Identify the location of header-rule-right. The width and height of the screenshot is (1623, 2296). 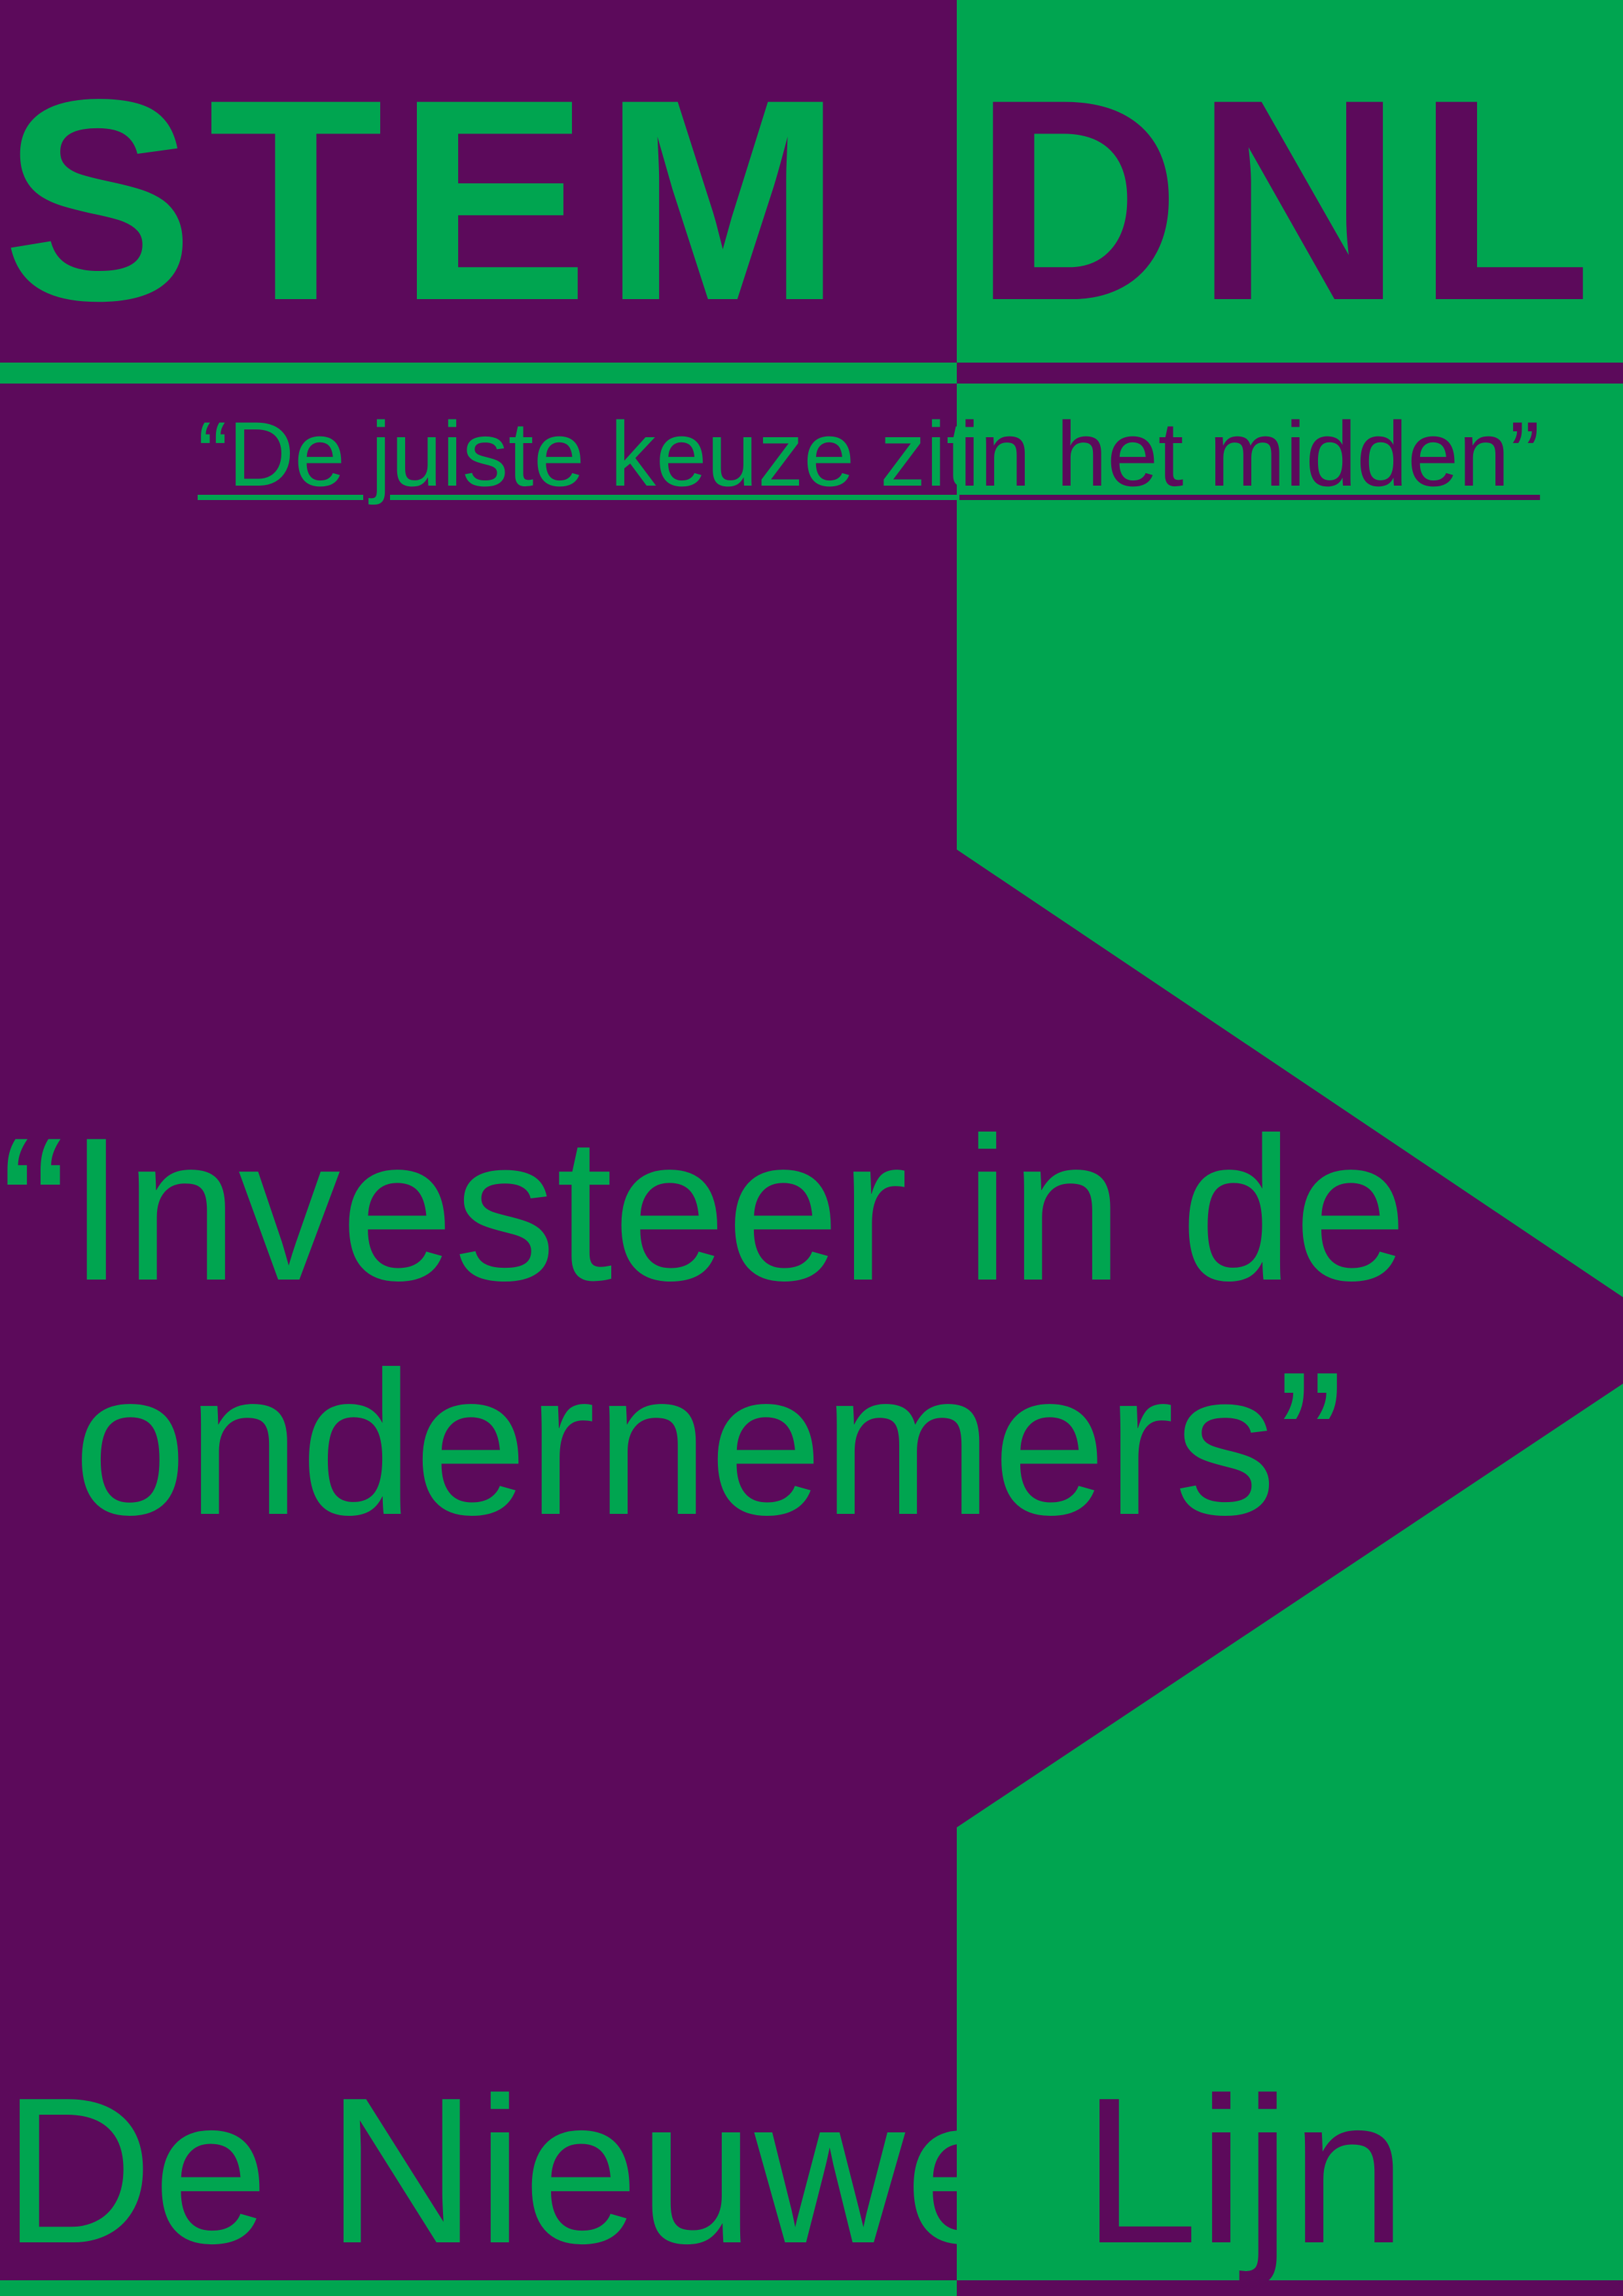
(1290, 373).